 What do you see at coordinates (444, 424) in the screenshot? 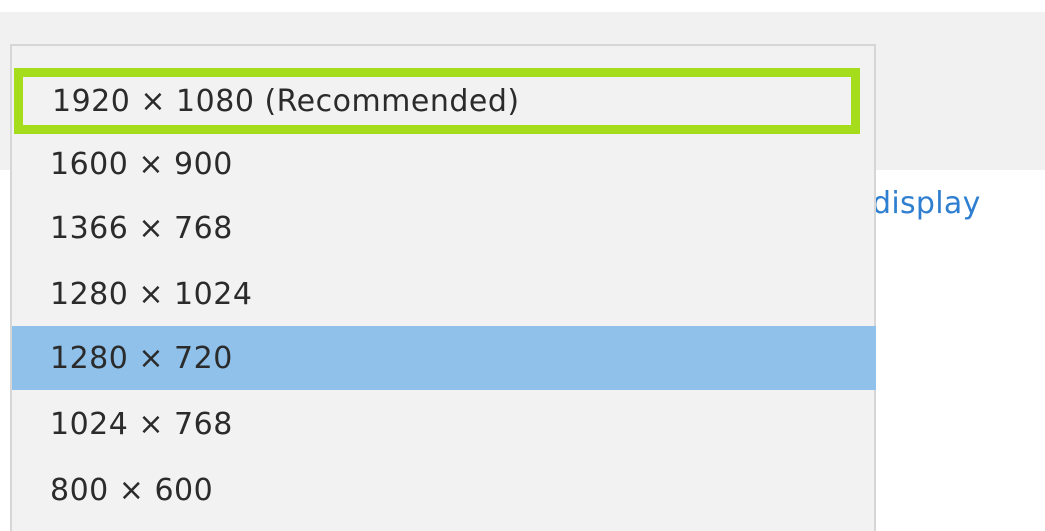
I see `resolution-option-1024x768: 1024 × 768` at bounding box center [444, 424].